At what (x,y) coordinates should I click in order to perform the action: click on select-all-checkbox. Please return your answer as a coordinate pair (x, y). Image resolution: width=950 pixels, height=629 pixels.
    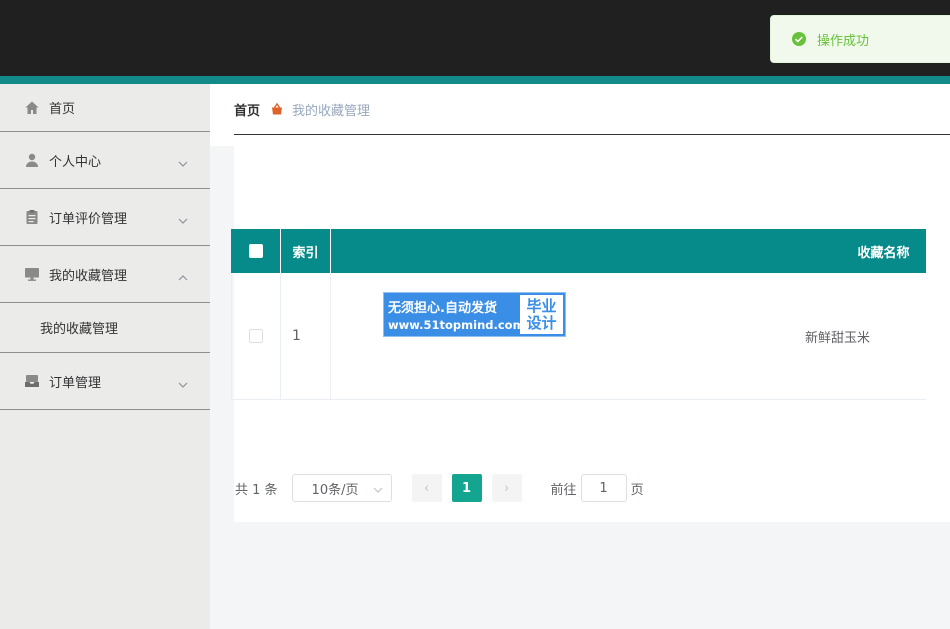
    Looking at the image, I should click on (255, 251).